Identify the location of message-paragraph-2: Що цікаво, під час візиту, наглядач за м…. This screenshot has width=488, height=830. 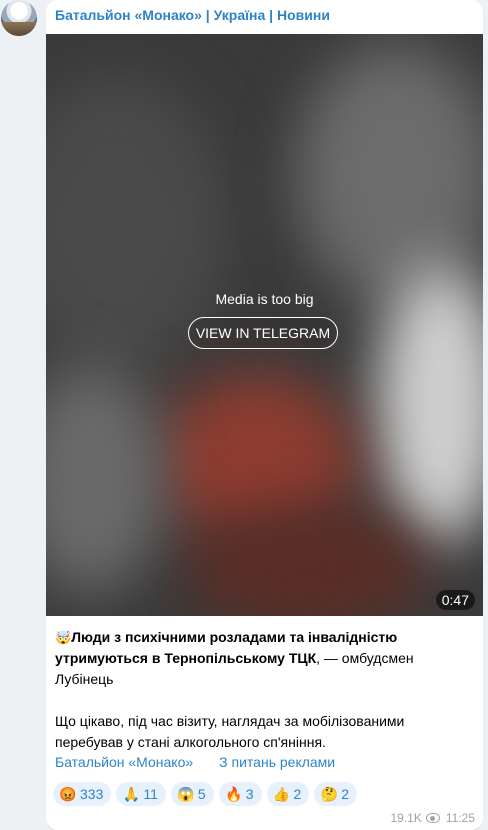
(230, 731).